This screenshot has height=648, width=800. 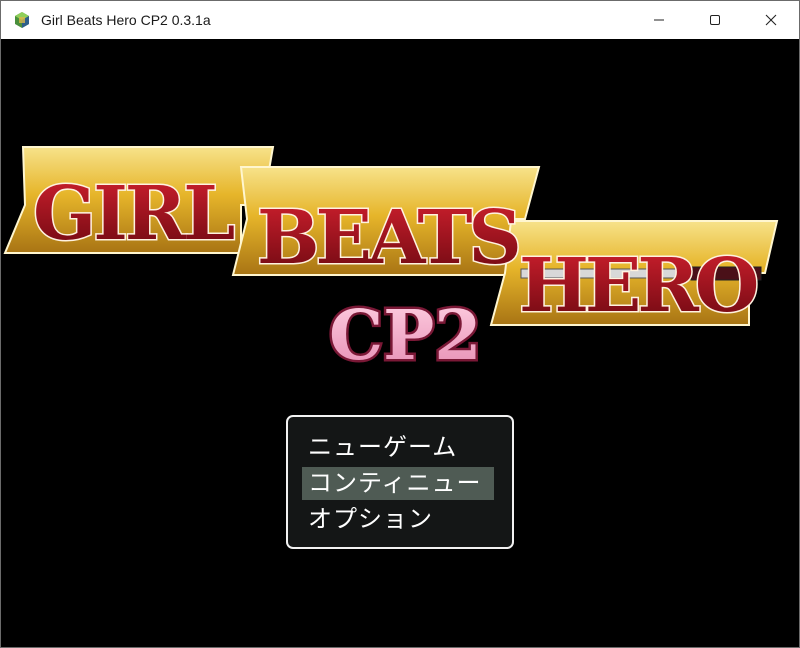 I want to click on menu-item-options: オプション, so click(x=367, y=519).